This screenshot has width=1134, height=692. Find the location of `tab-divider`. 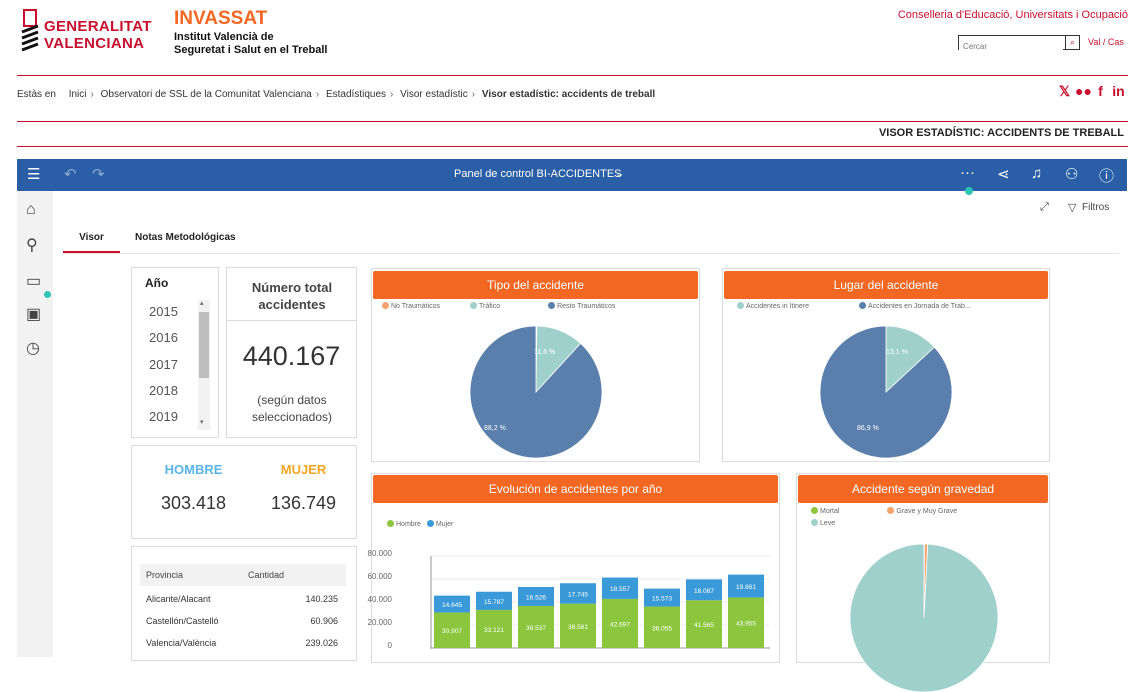

tab-divider is located at coordinates (591, 253).